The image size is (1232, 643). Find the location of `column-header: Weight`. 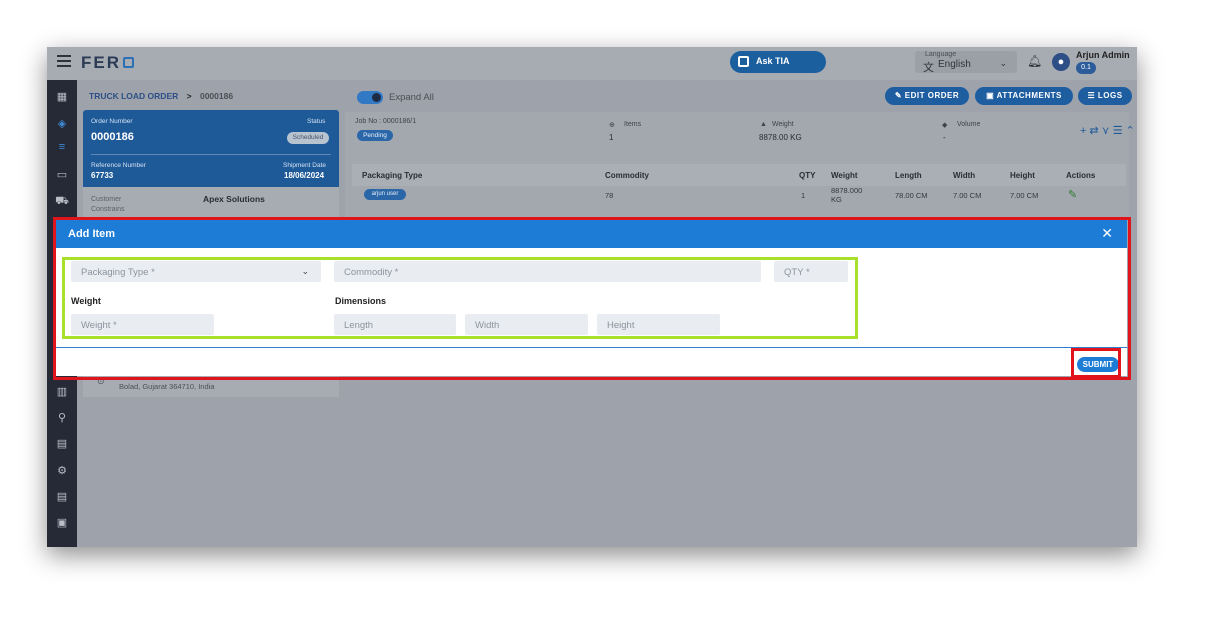

column-header: Weight is located at coordinates (844, 175).